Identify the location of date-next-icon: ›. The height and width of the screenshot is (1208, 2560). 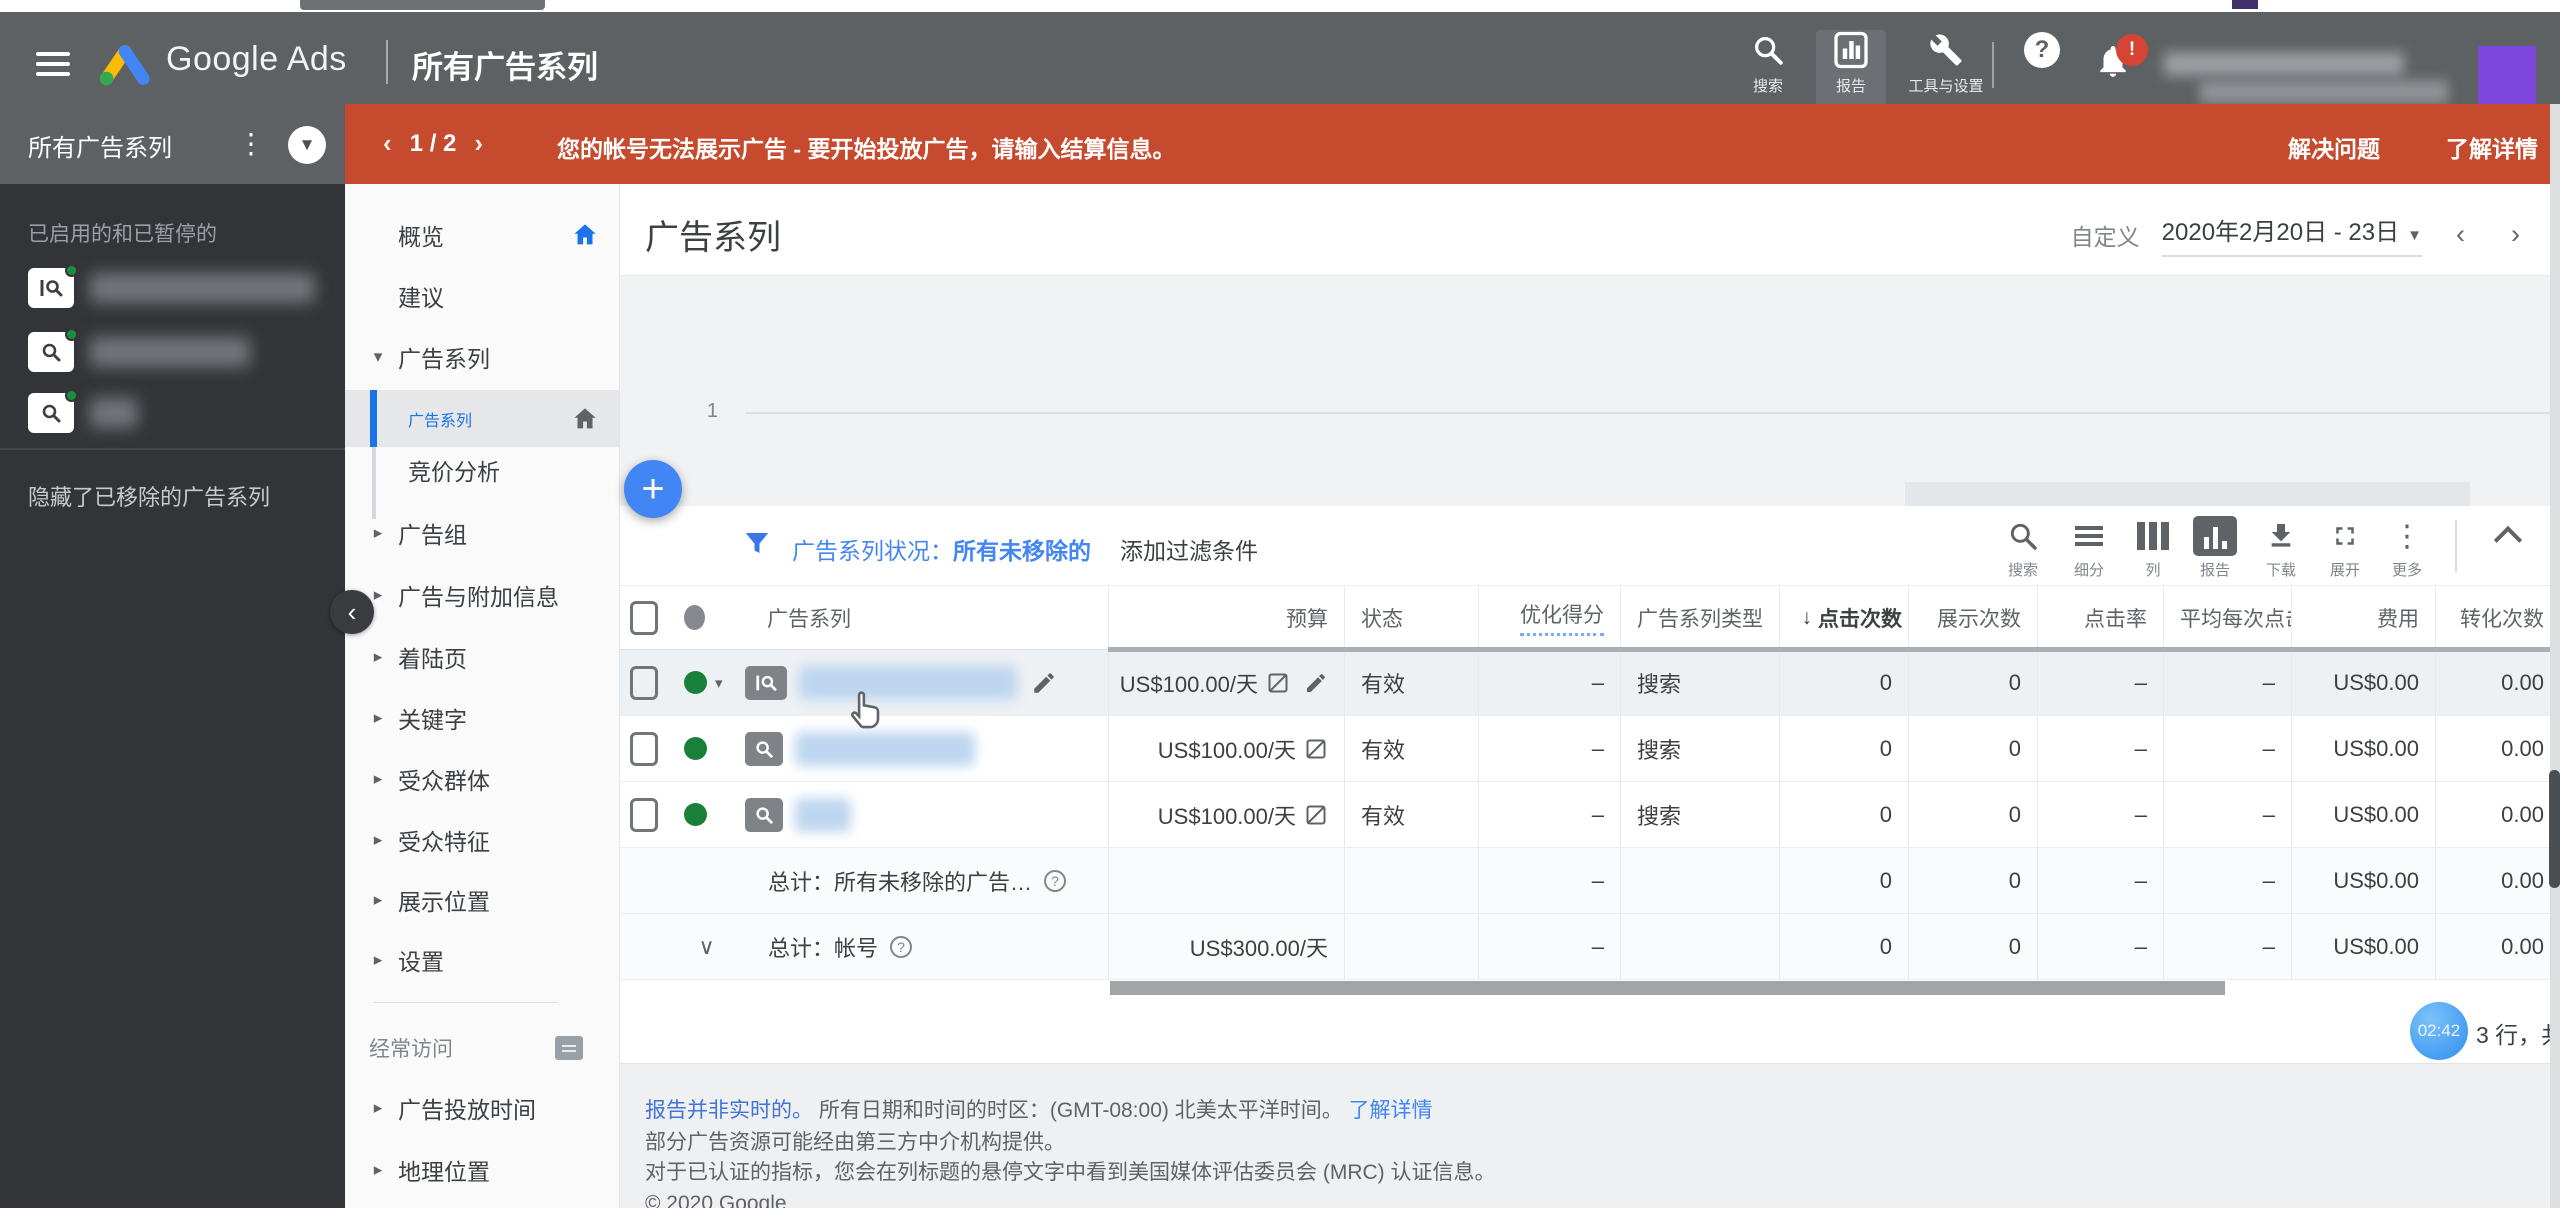
(2515, 234).